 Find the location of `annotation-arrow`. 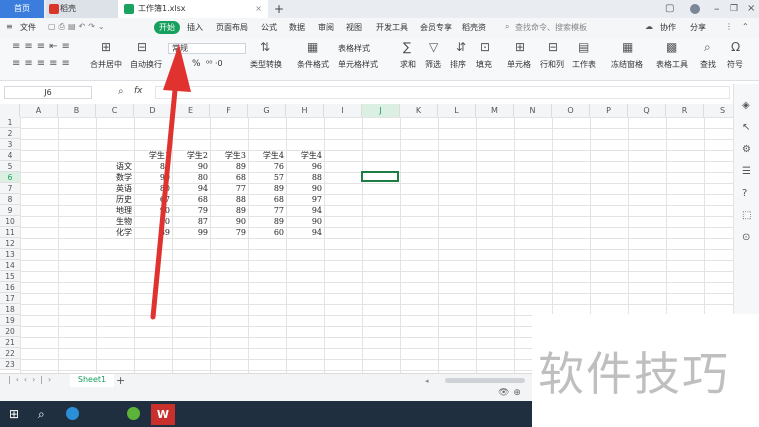

annotation-arrow is located at coordinates (170, 182).